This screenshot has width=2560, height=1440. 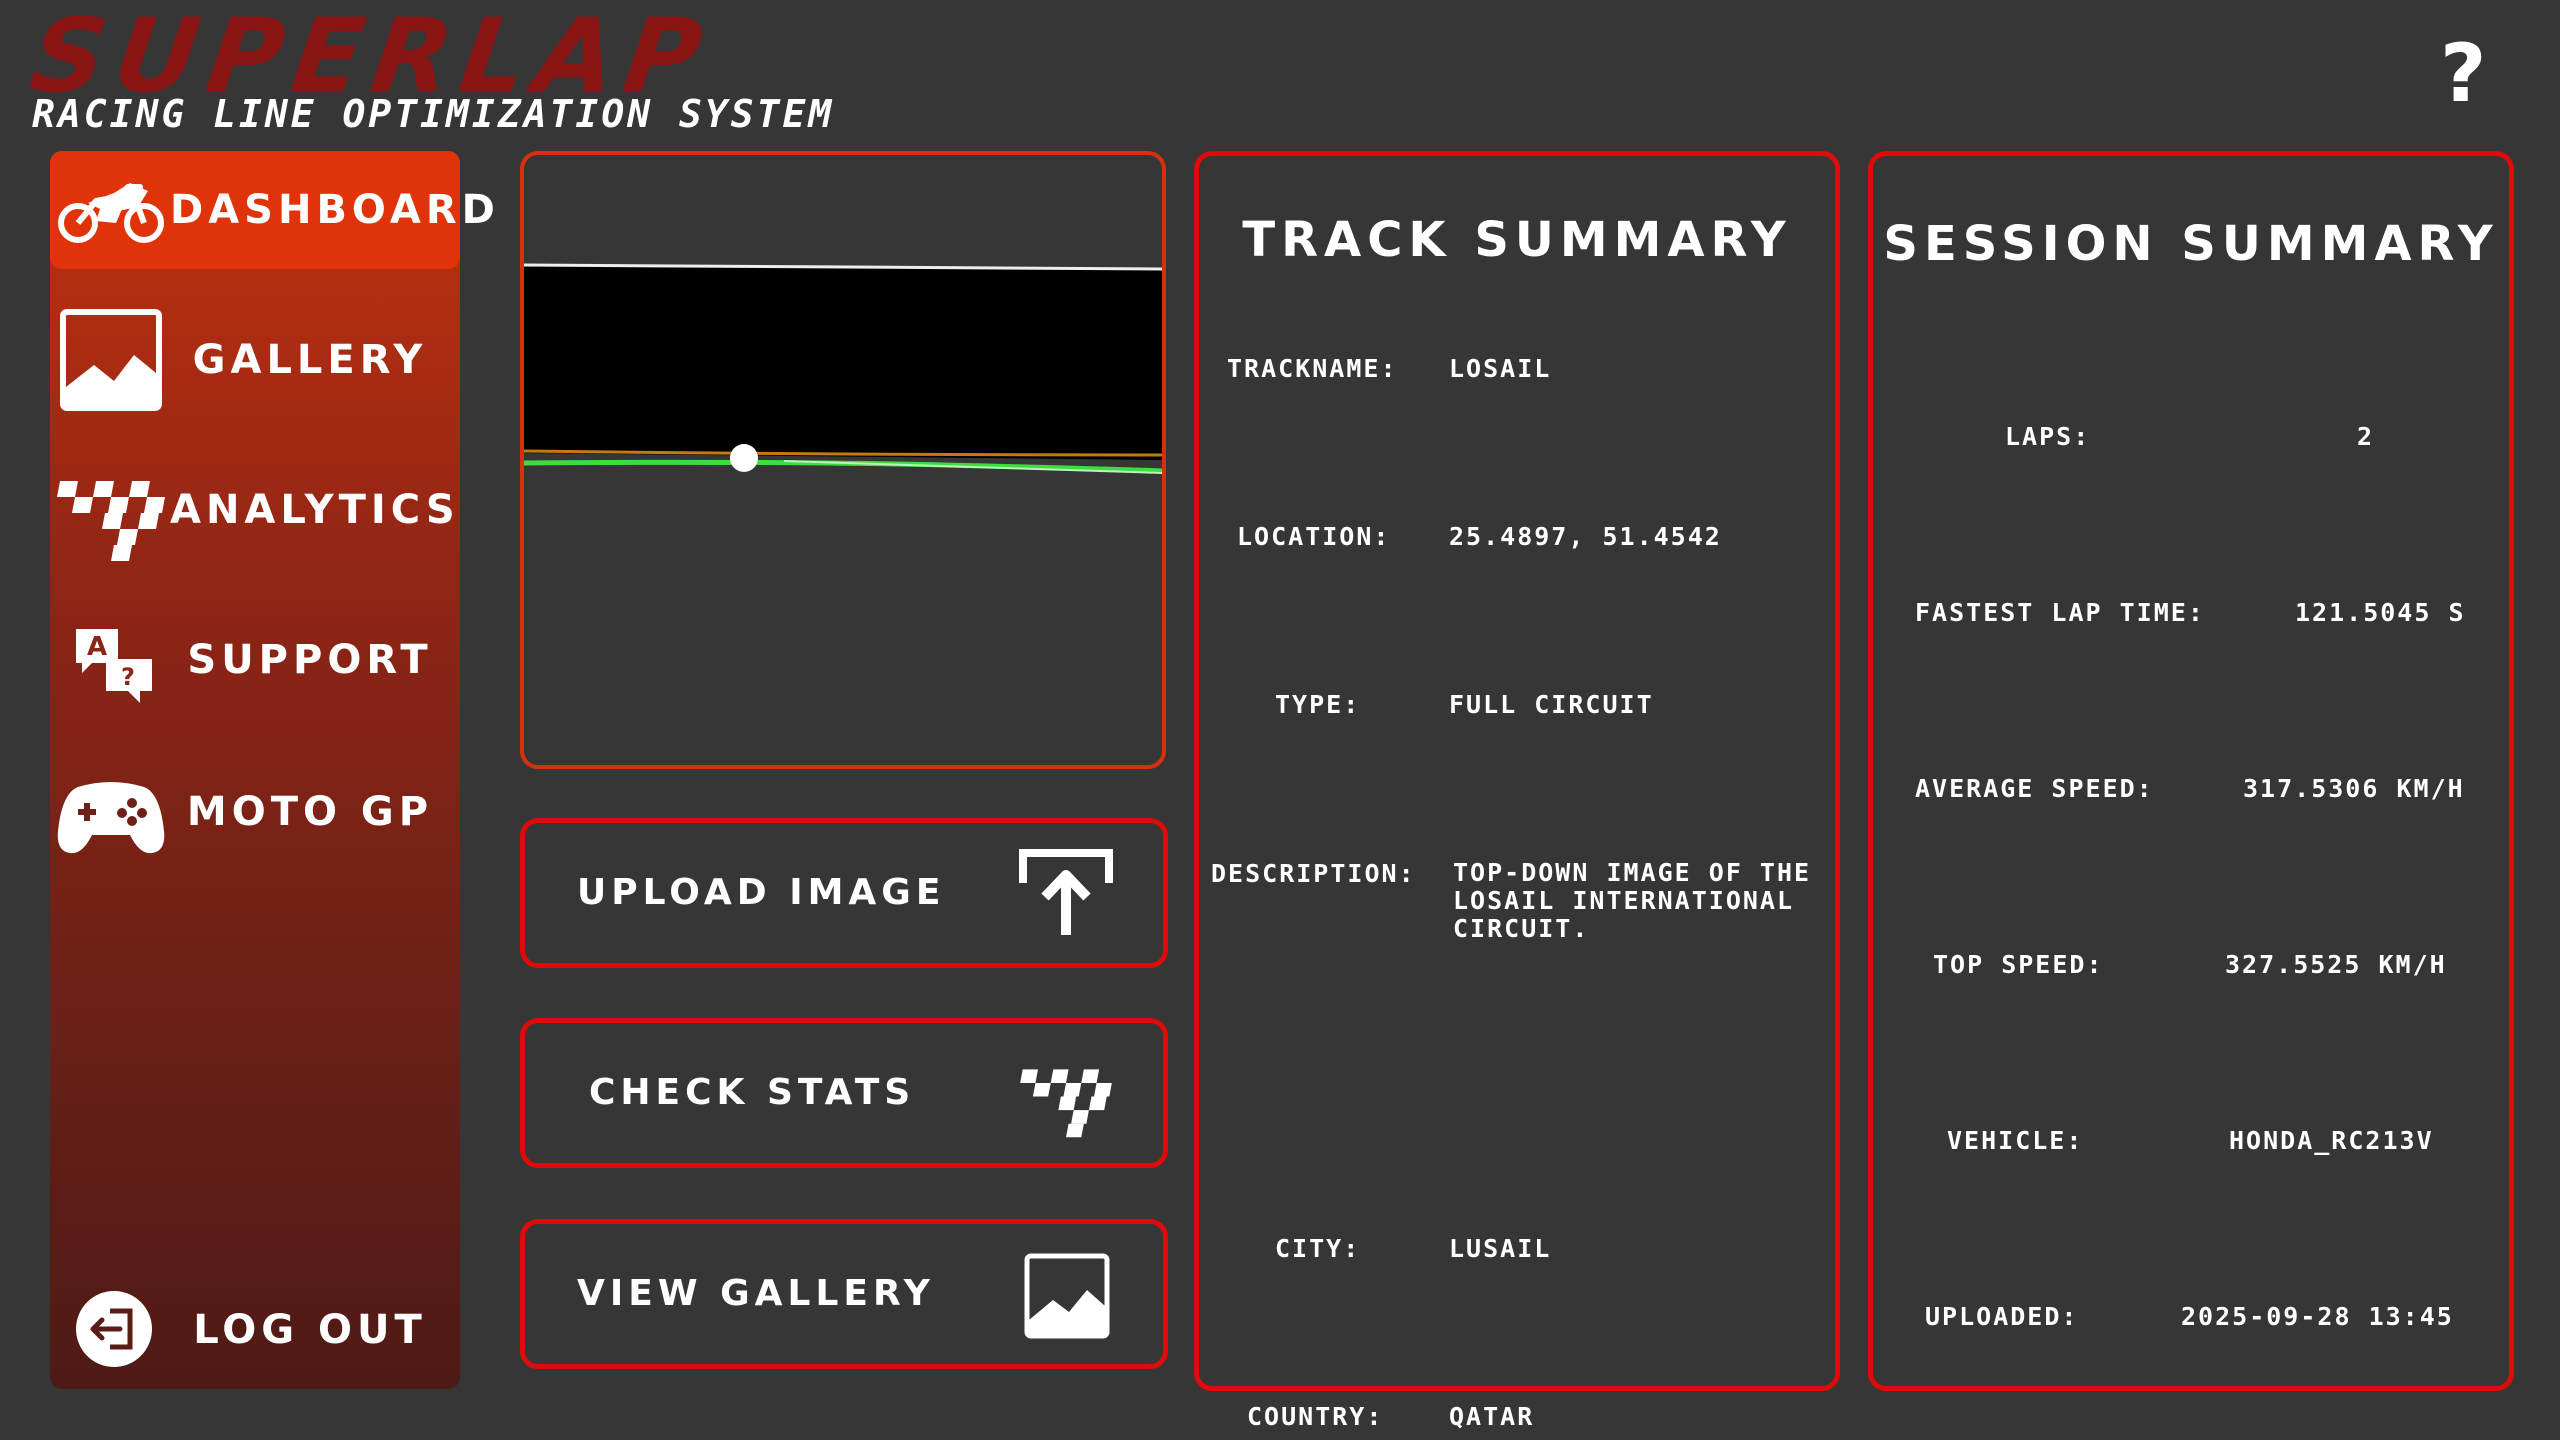 What do you see at coordinates (2336, 964) in the screenshot?
I see `top-speed-value: 327.5525 KM/H` at bounding box center [2336, 964].